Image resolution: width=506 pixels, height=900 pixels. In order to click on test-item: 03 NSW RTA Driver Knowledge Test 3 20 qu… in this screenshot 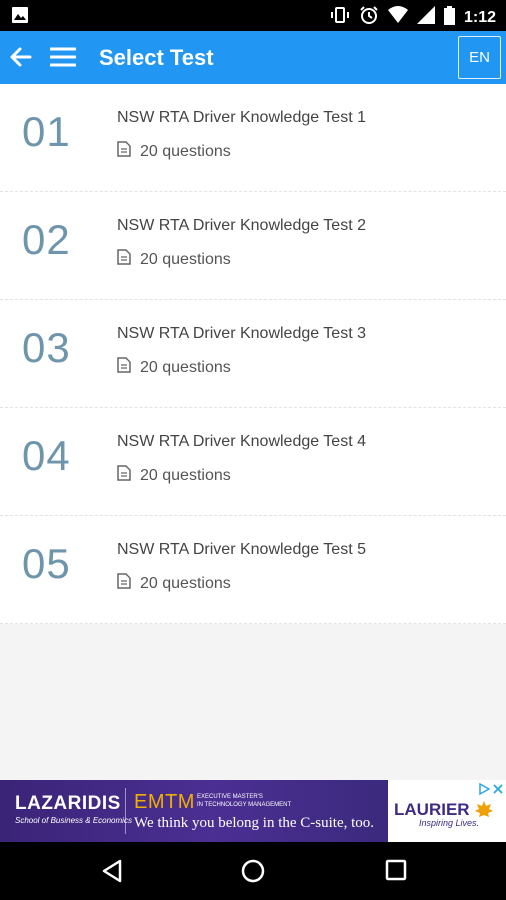, I will do `click(253, 354)`.